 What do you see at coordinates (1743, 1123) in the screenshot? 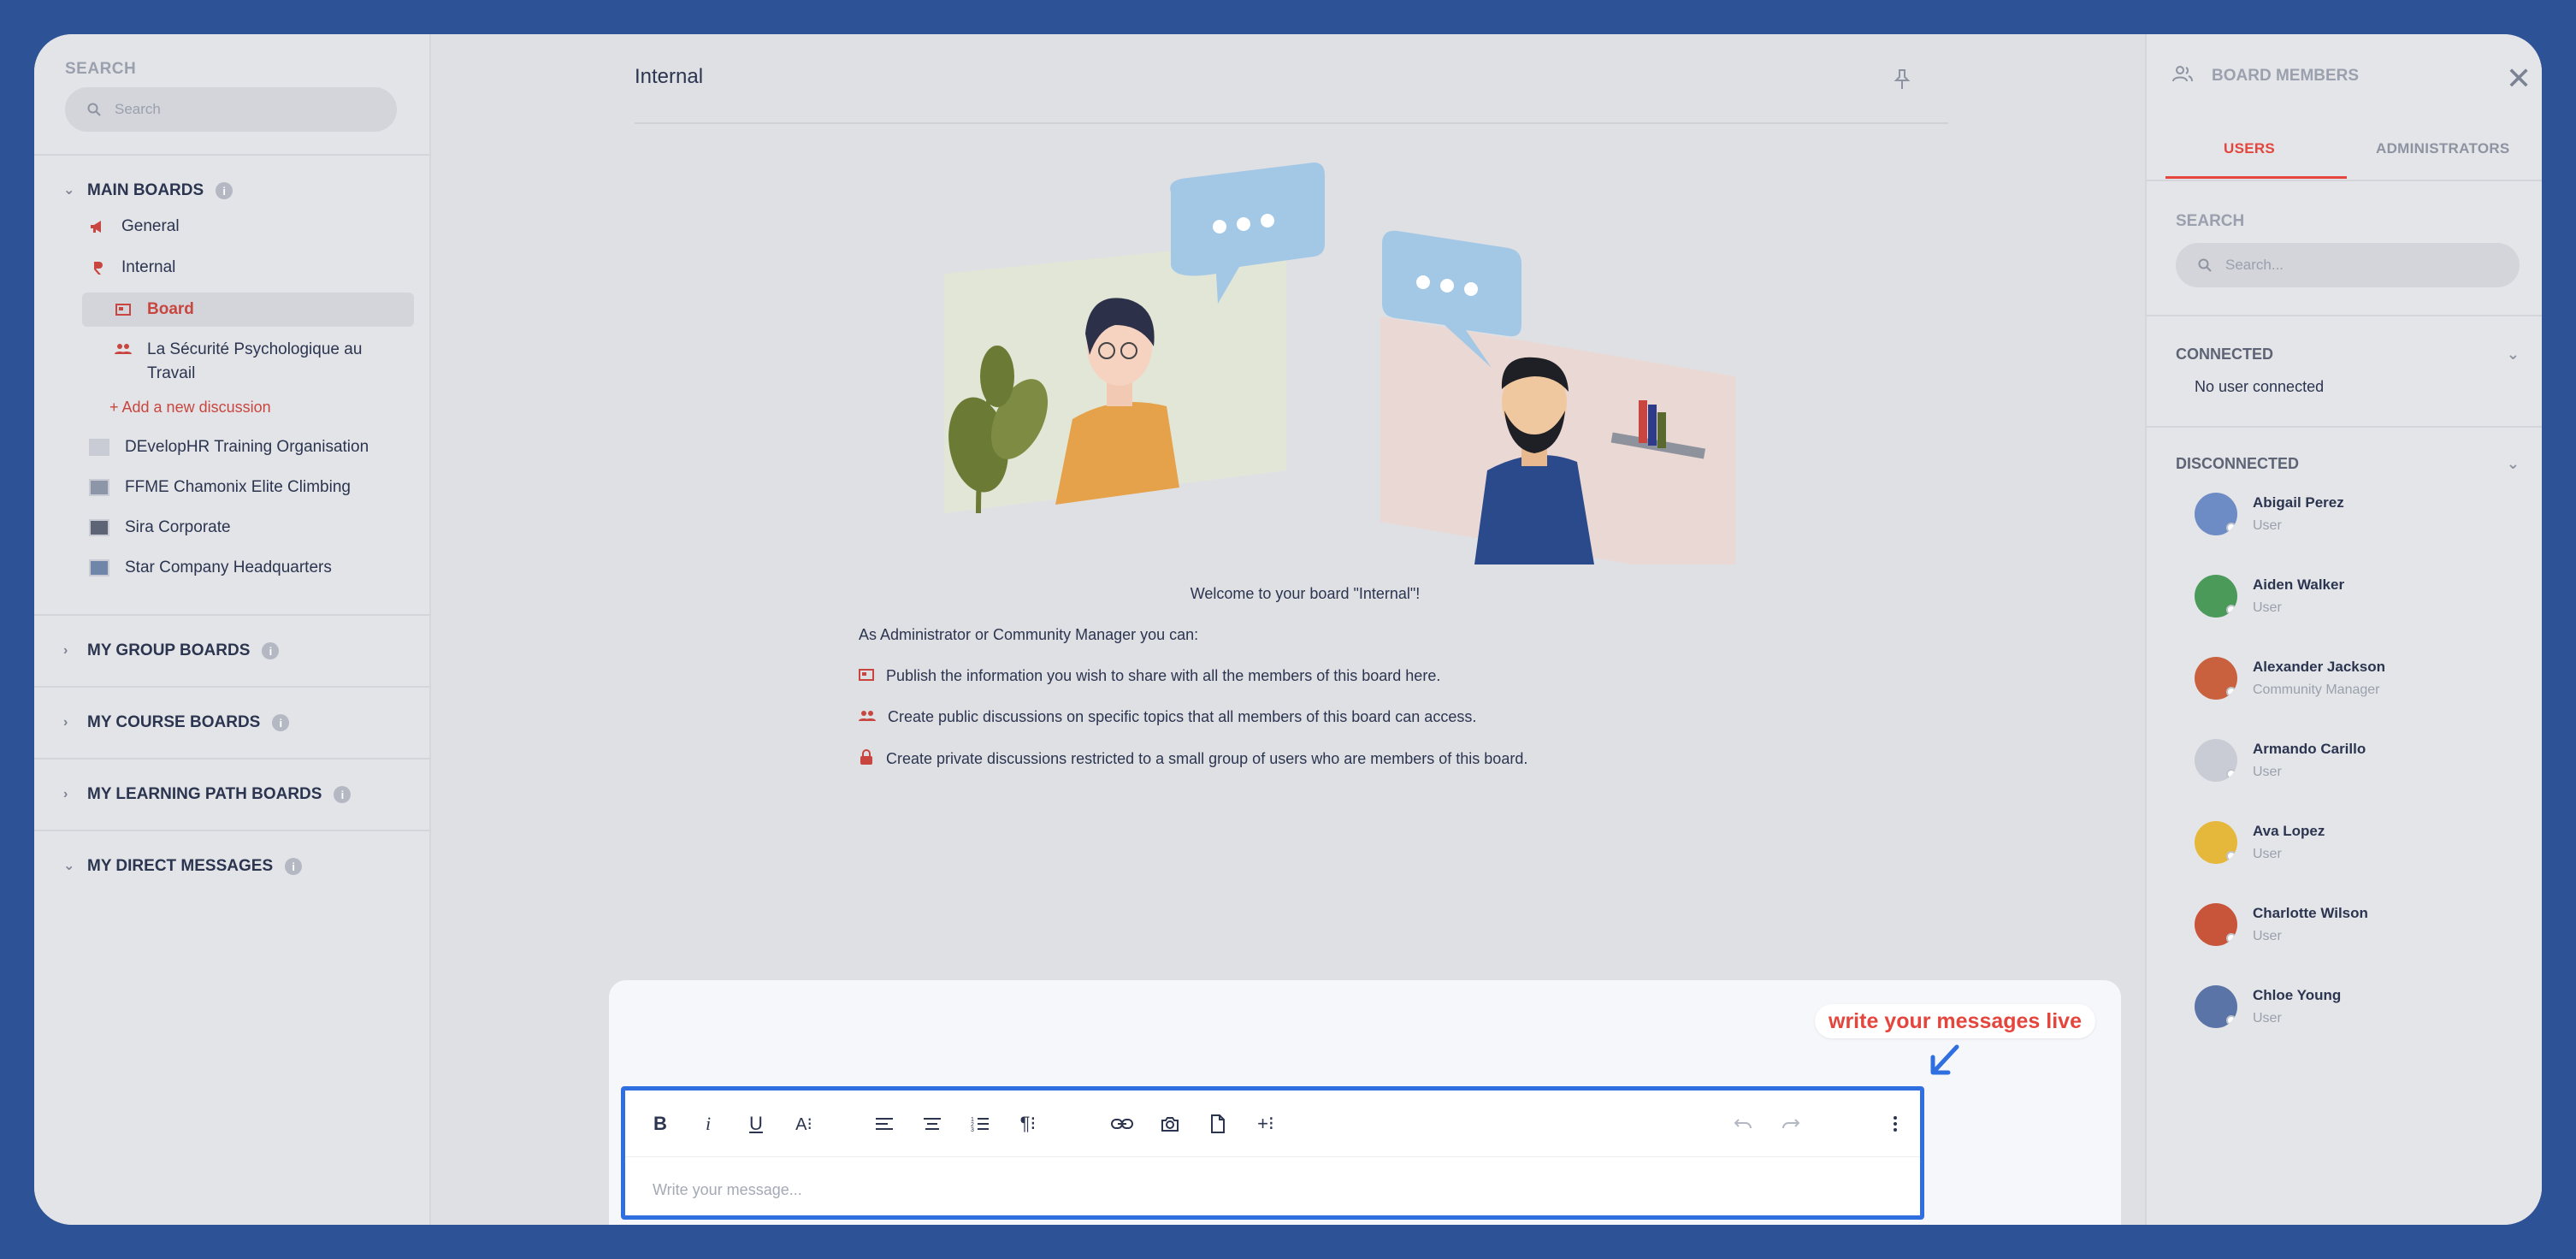
I see `undo-icon` at bounding box center [1743, 1123].